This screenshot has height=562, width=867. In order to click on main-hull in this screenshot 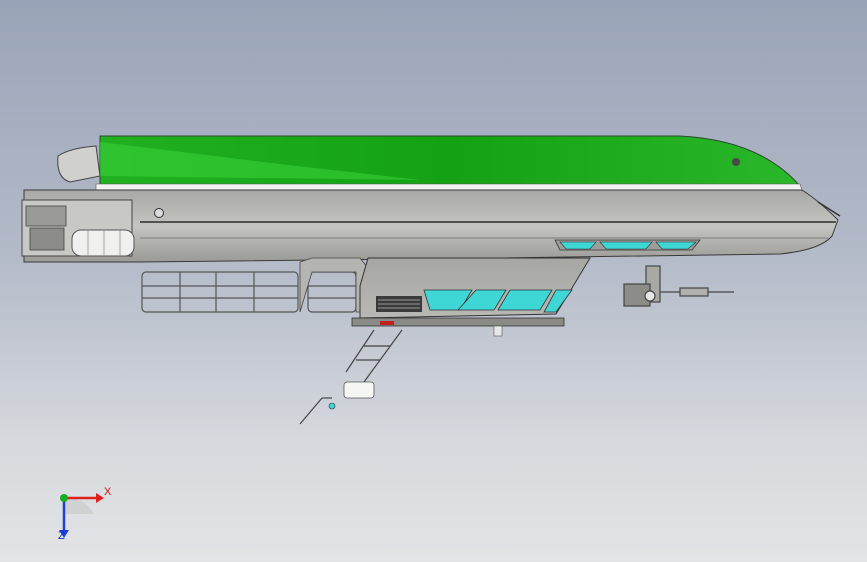, I will do `click(431, 226)`.